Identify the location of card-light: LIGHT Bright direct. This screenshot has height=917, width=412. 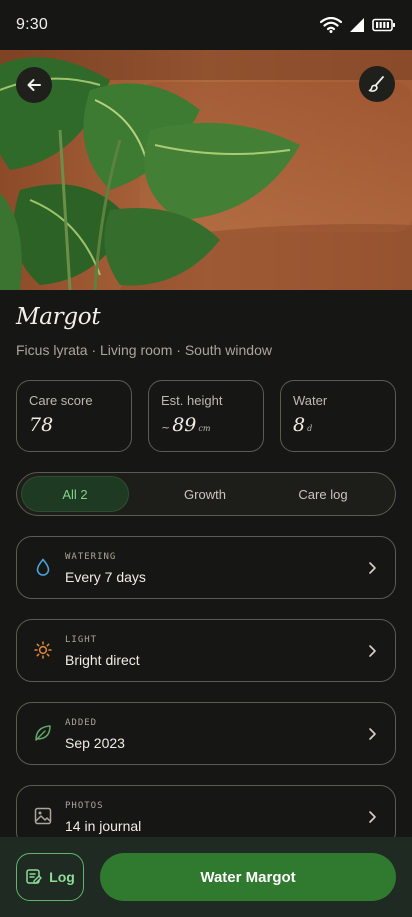
(206, 650).